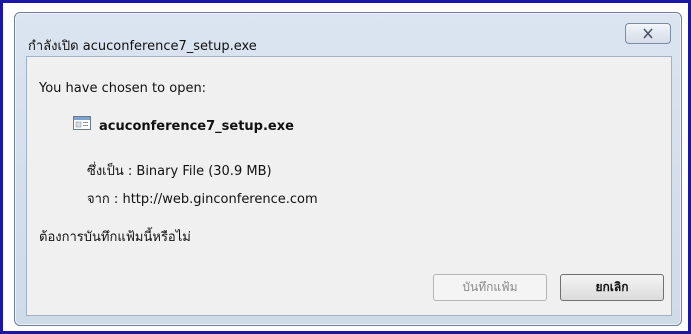 The height and width of the screenshot is (334, 691). I want to click on close-x-icon, so click(648, 33).